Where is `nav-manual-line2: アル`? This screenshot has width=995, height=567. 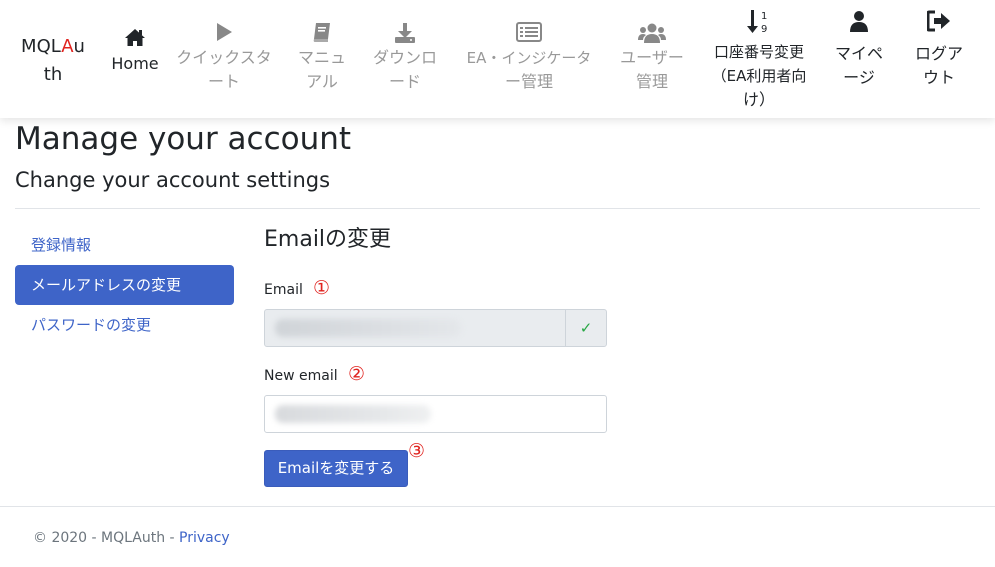 nav-manual-line2: アル is located at coordinates (322, 81).